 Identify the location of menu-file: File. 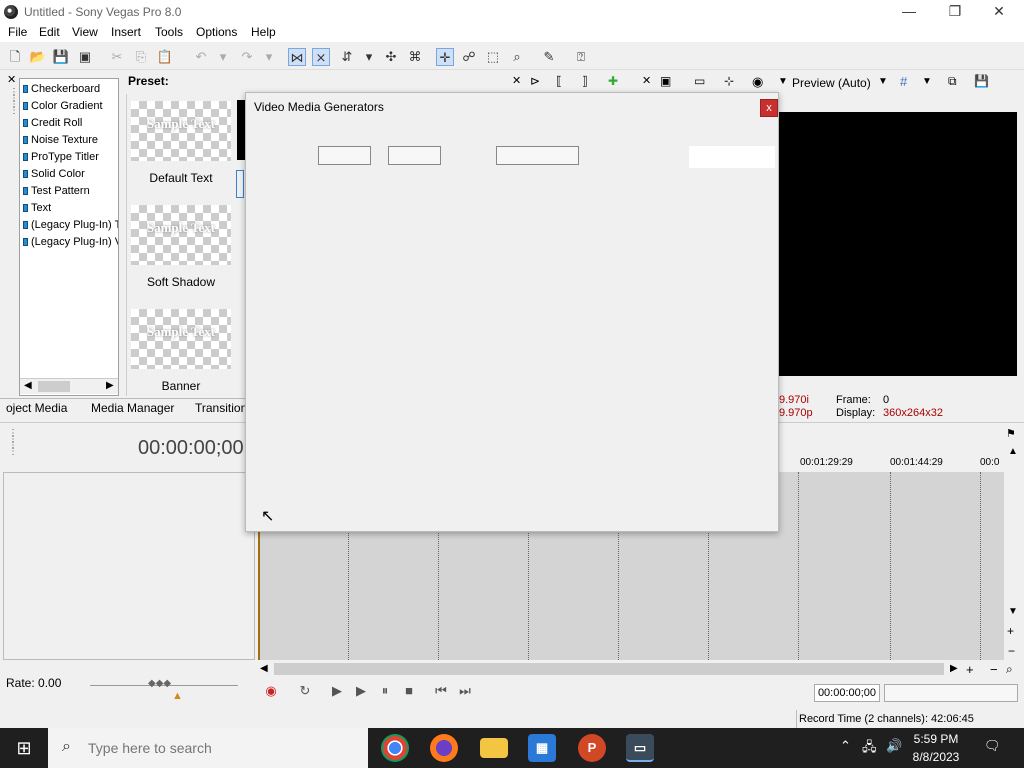
(17, 32).